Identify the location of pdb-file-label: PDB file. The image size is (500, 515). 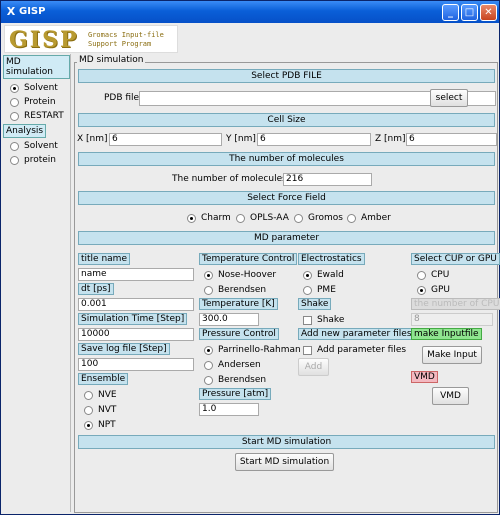
(122, 98).